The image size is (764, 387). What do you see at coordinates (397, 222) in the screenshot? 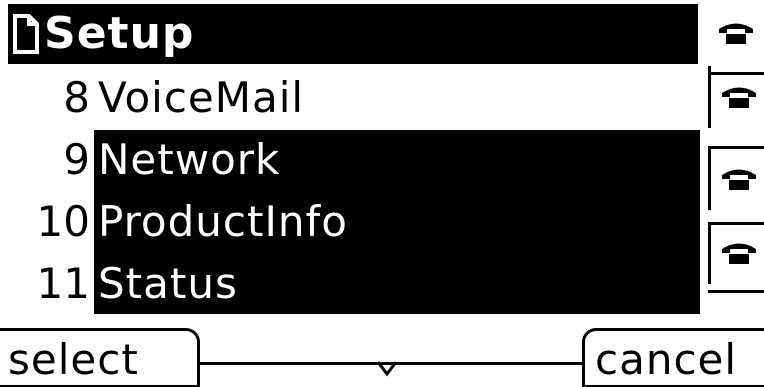
I see `menu-item-label: ProductInfo` at bounding box center [397, 222].